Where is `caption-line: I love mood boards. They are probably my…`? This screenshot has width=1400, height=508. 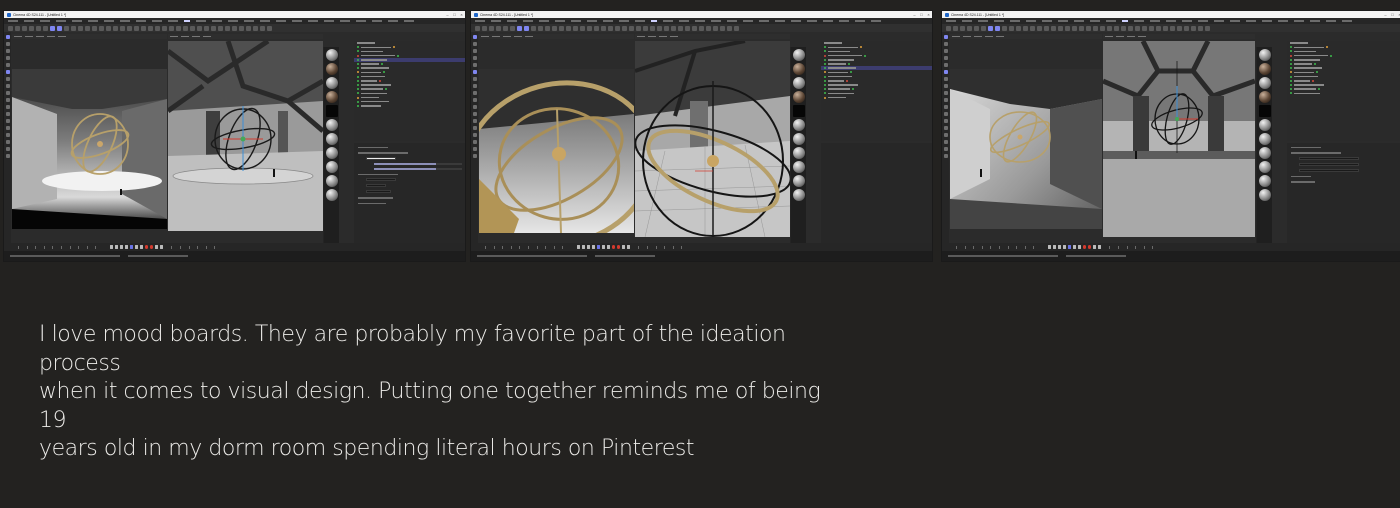
caption-line: I love mood boards. They are probably my… is located at coordinates (412, 349).